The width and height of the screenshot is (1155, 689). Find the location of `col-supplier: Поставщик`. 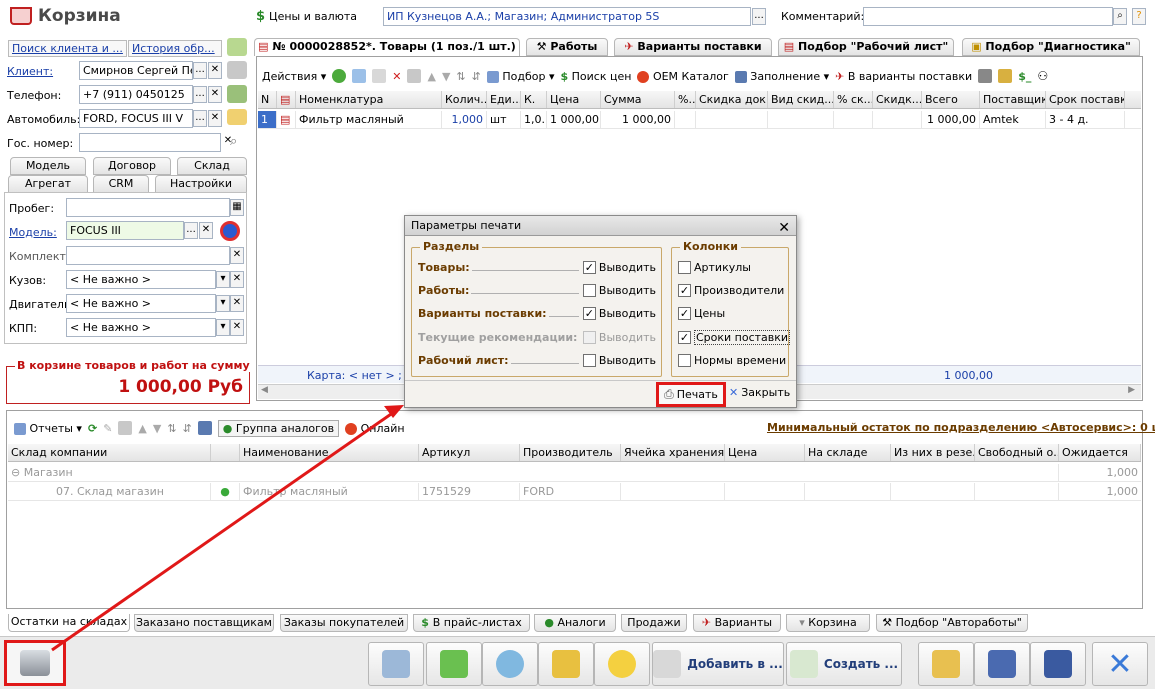

col-supplier: Поставщик is located at coordinates (1013, 99).